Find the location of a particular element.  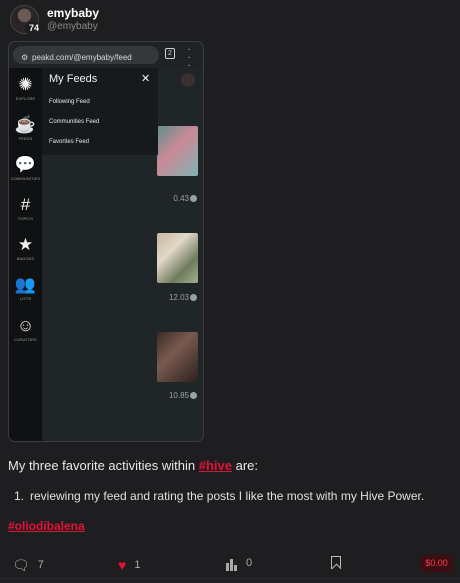

more-menu-icon: · · · is located at coordinates (189, 57).